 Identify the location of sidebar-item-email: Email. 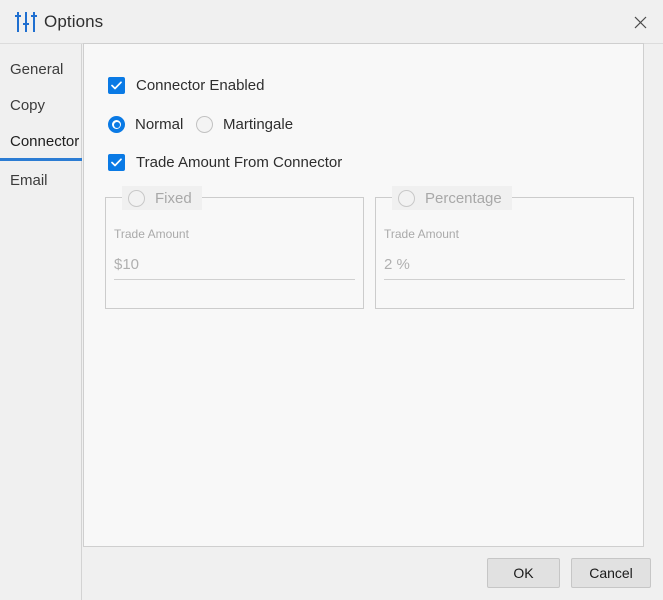
(40, 180).